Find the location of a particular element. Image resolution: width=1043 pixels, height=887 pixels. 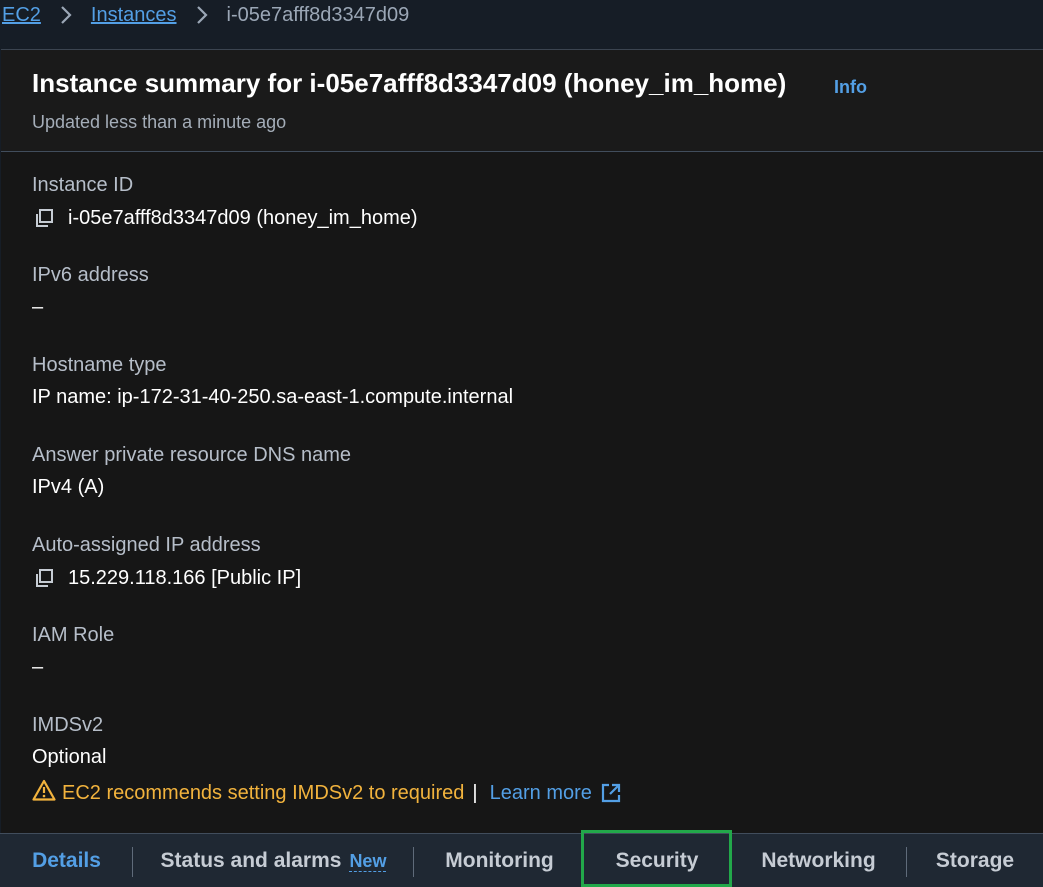

tab-monitoring: Monitoring is located at coordinates (499, 860).